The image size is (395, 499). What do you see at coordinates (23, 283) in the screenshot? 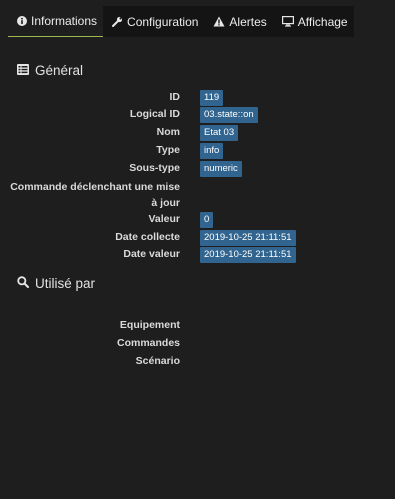
I see `search-icon` at bounding box center [23, 283].